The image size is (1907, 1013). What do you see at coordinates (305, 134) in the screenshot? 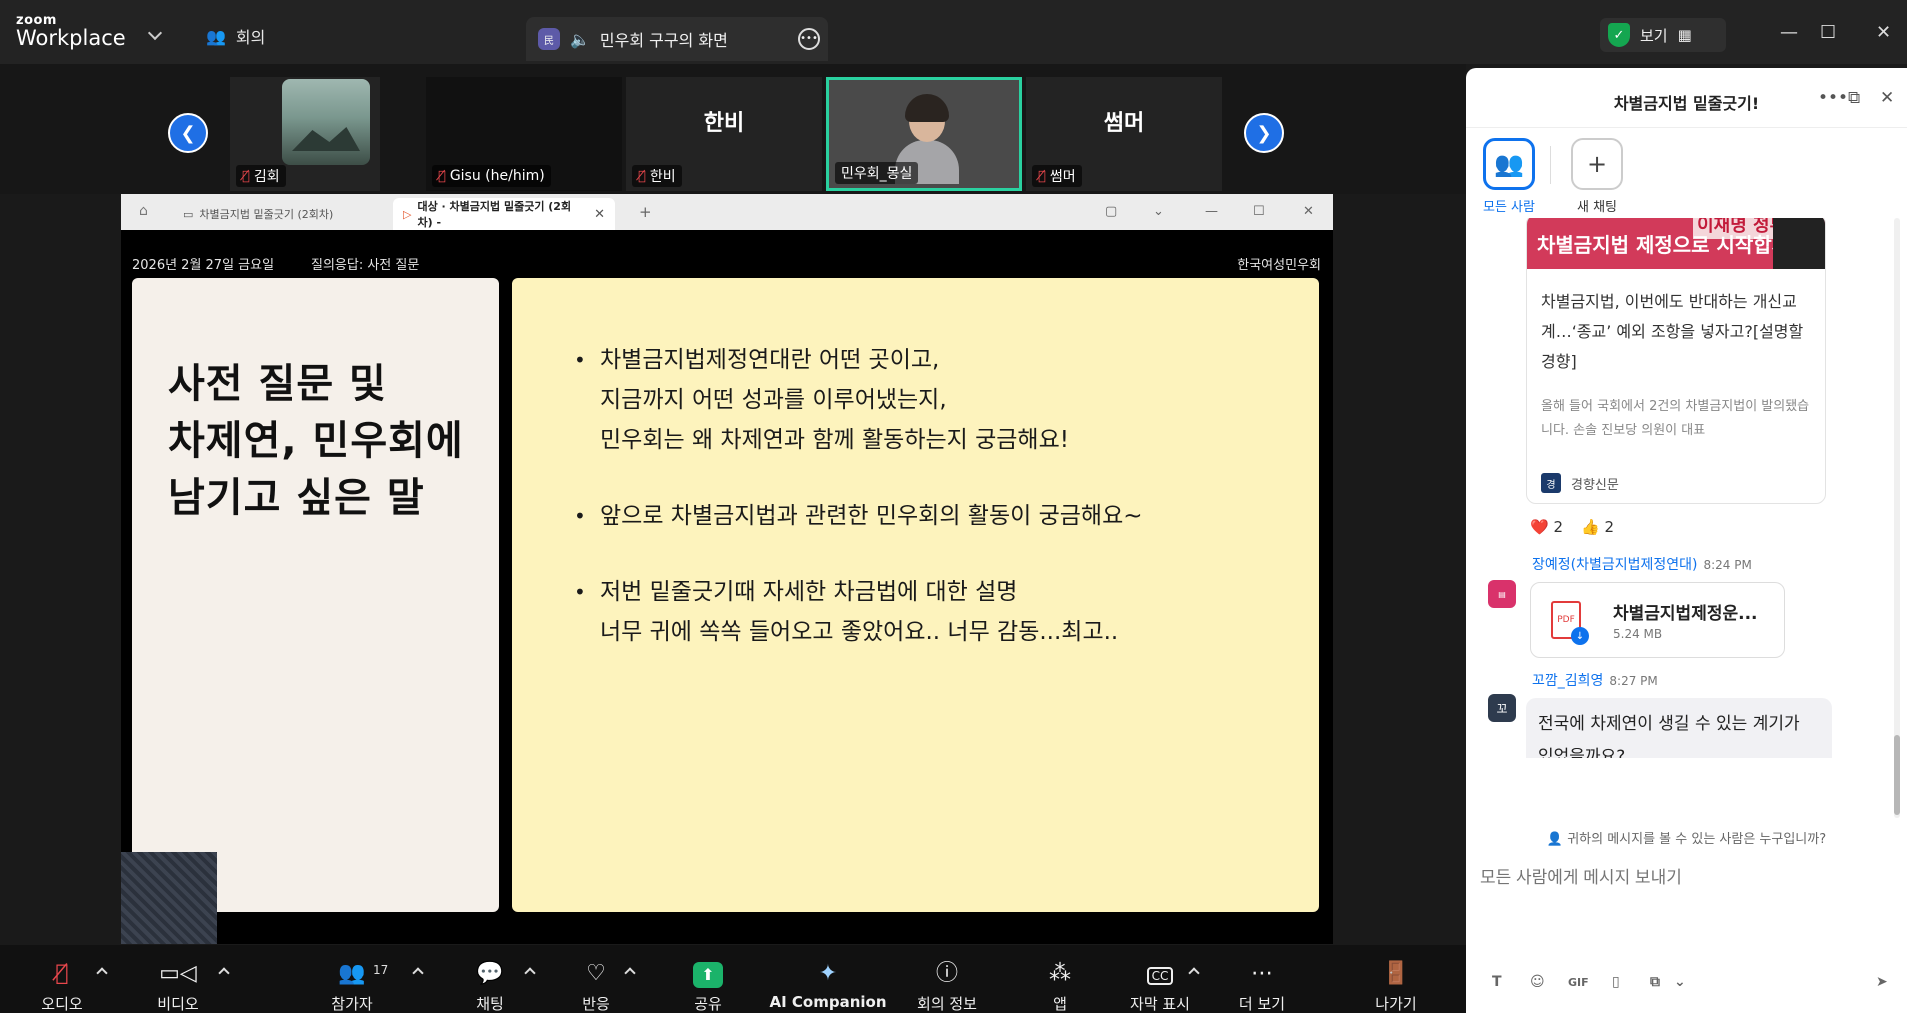
I see `participant-tile: 🎙̸ 김회` at bounding box center [305, 134].